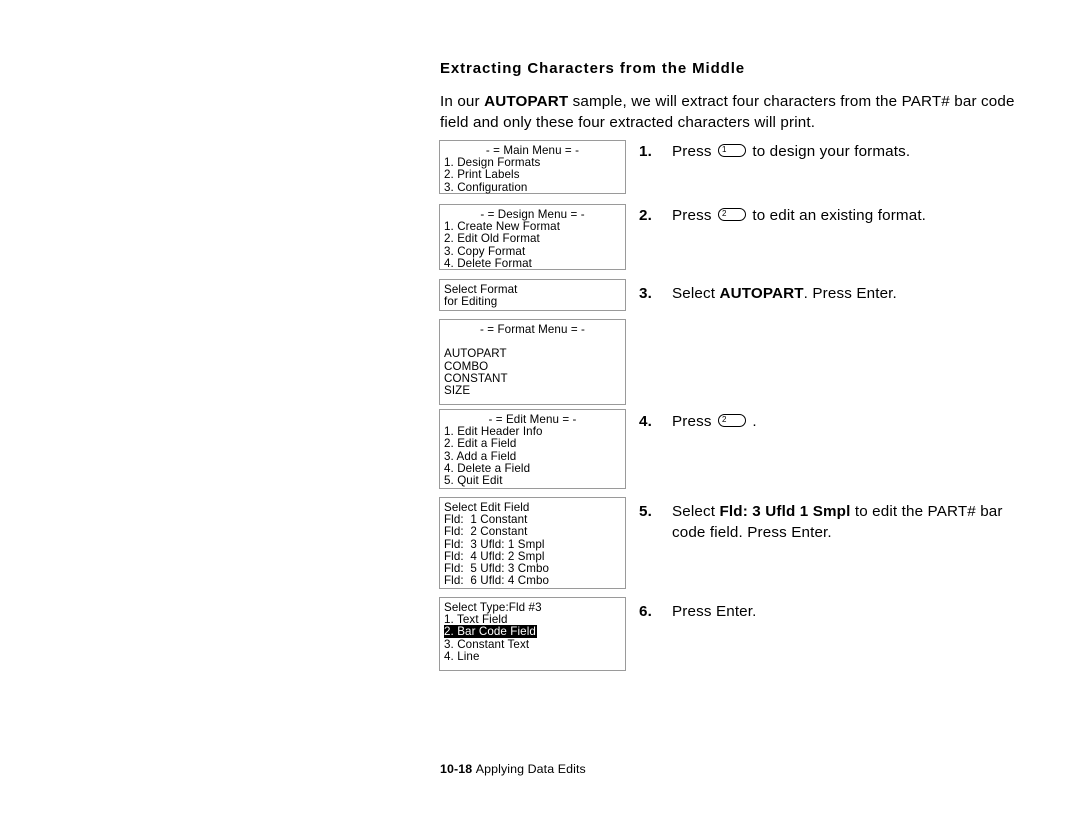  Describe the element at coordinates (482, 175) in the screenshot. I see `lcd-line: 2. Print Labels` at that location.